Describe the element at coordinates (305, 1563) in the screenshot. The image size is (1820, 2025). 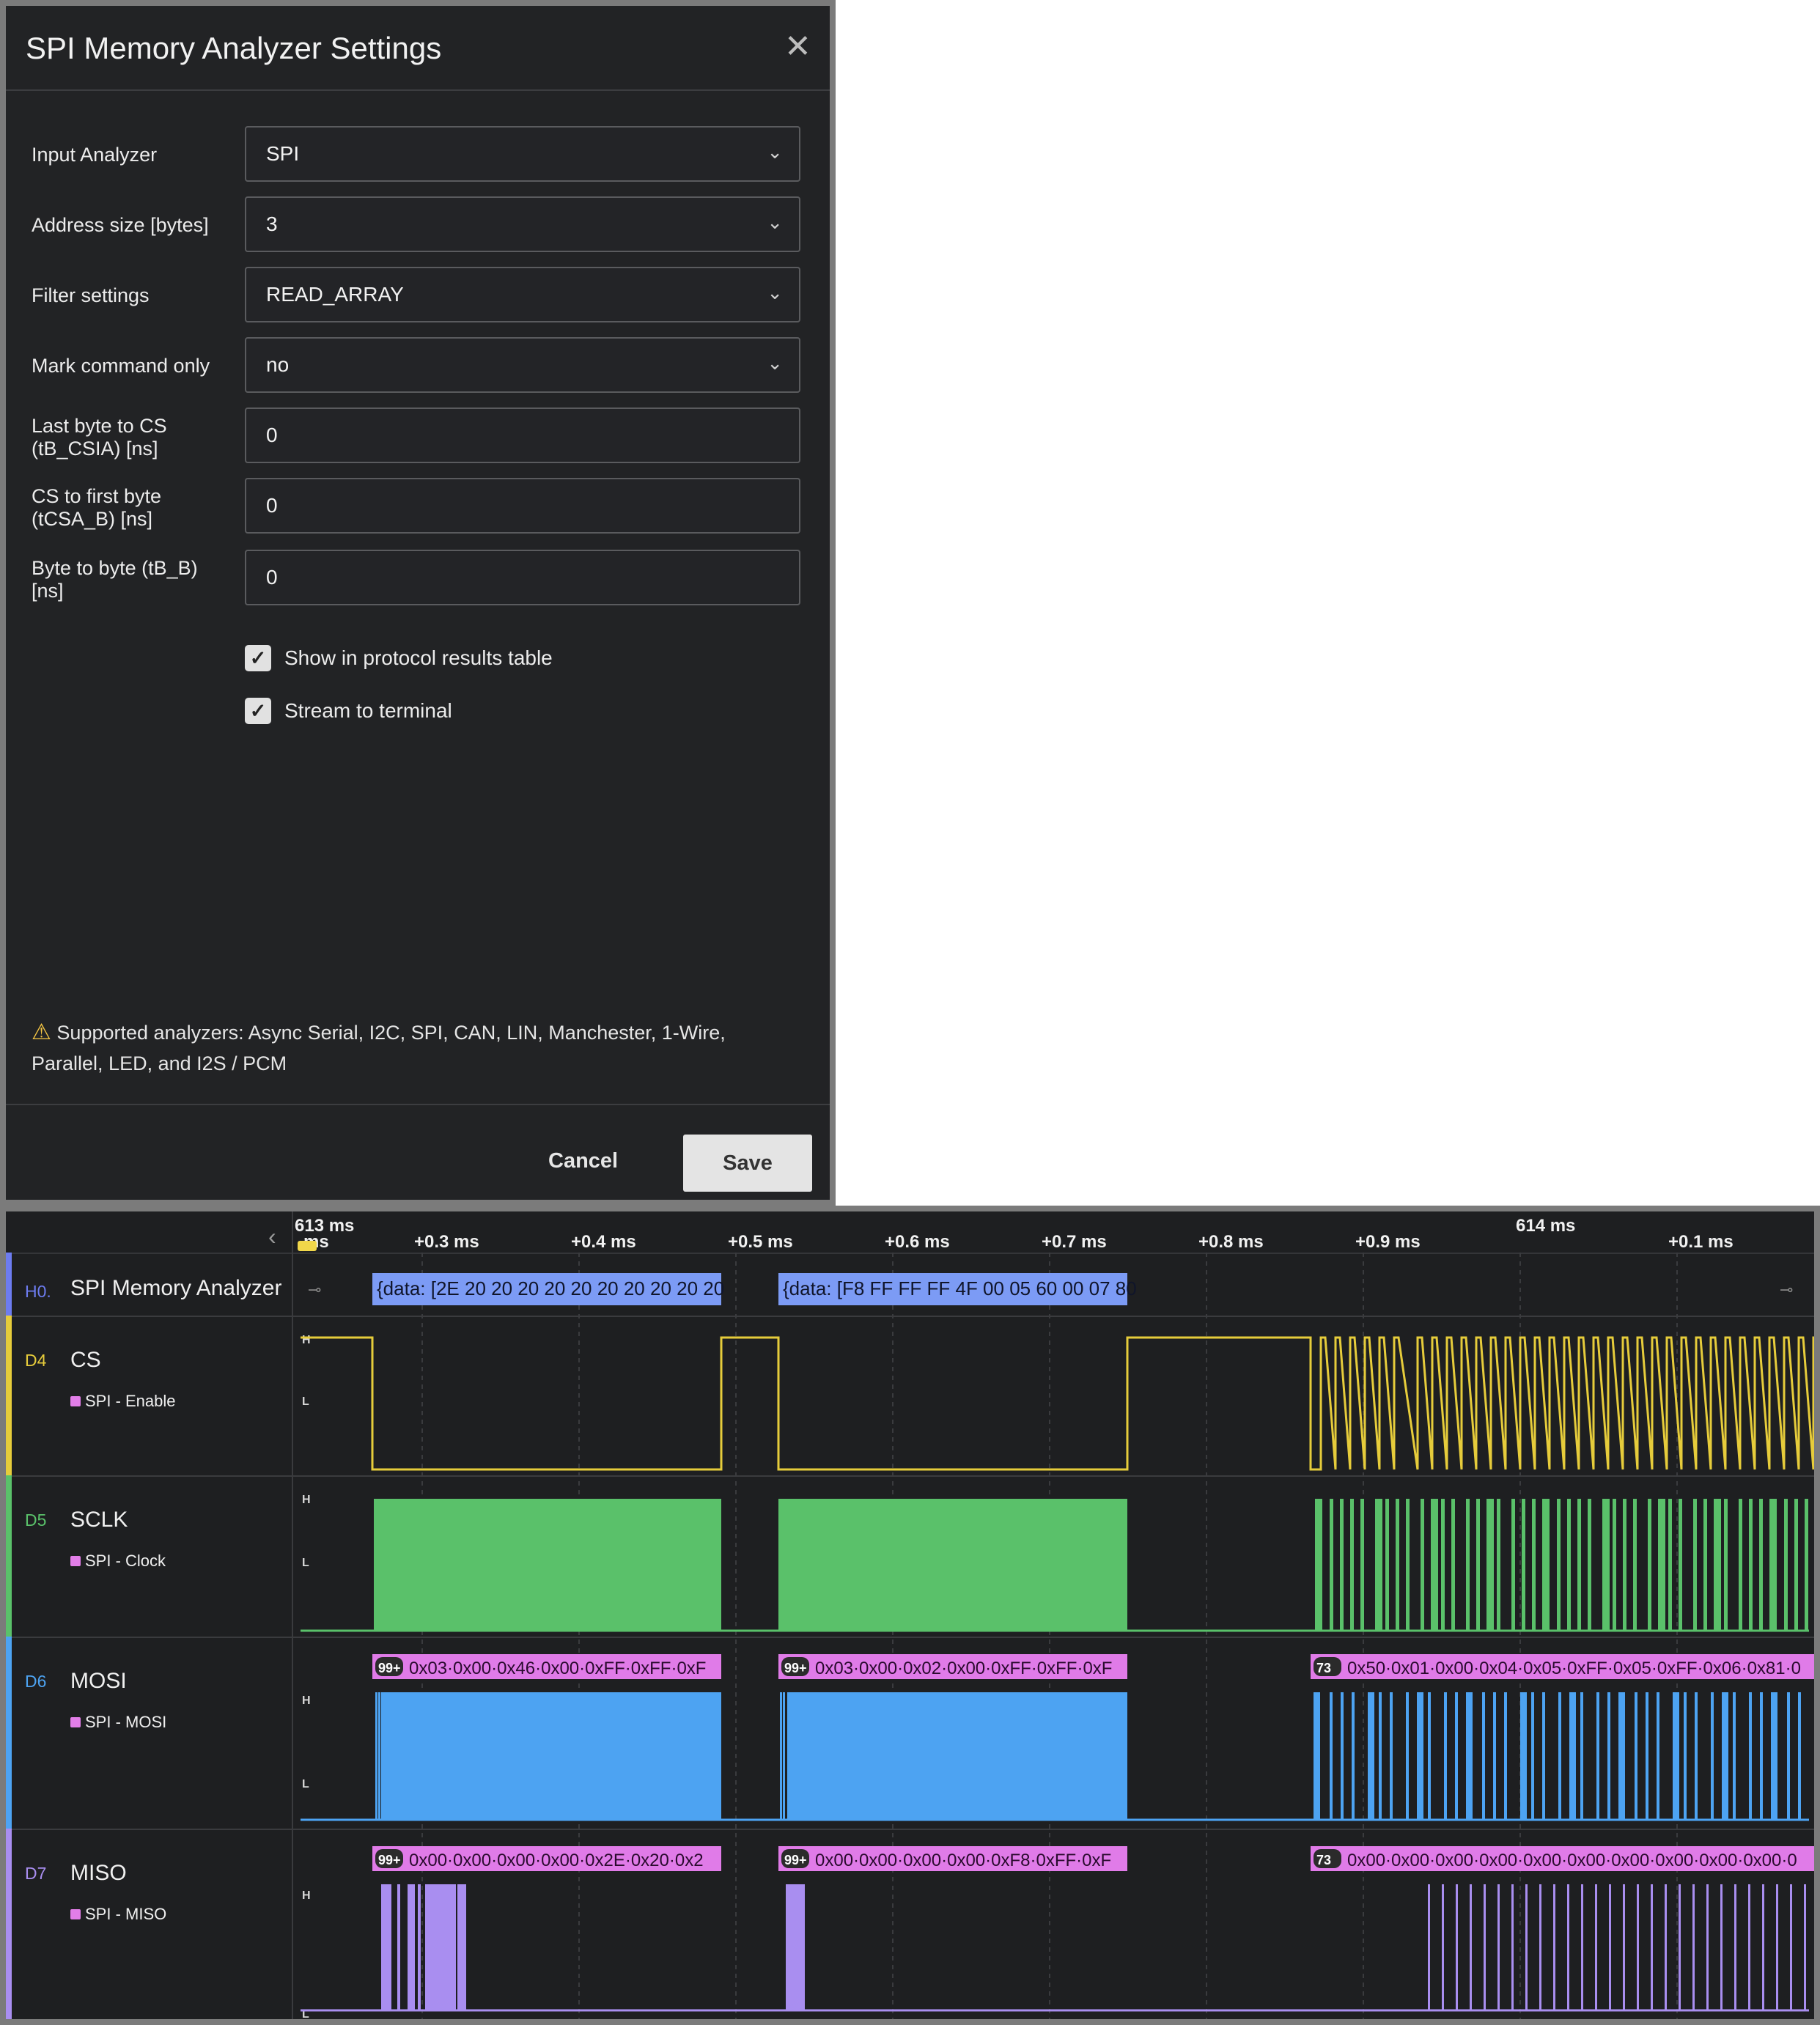
I see `level-low-marker: L` at that location.